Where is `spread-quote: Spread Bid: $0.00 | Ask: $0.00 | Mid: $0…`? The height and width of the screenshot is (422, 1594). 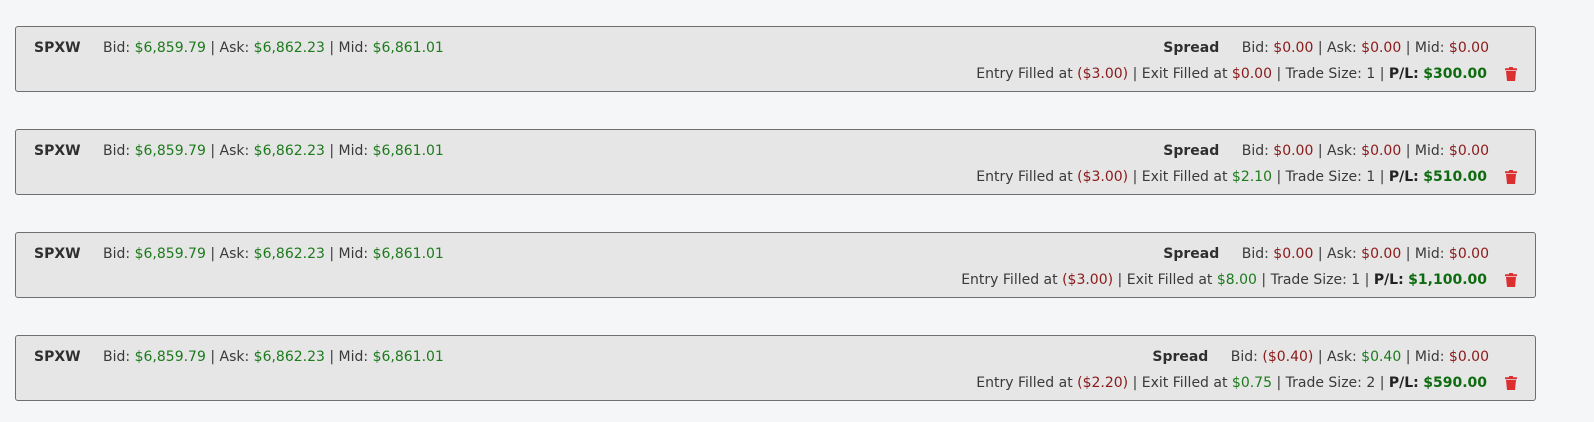
spread-quote: Spread Bid: $0.00 | Ask: $0.00 | Mid: $0… is located at coordinates (1326, 48).